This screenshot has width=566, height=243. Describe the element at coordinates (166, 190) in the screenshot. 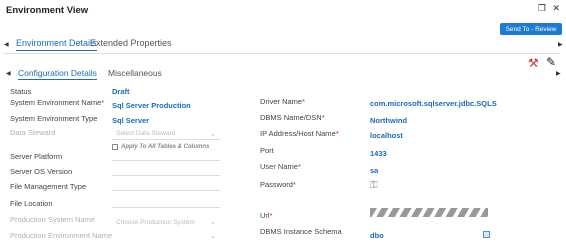

I see `file-management-underline` at that location.